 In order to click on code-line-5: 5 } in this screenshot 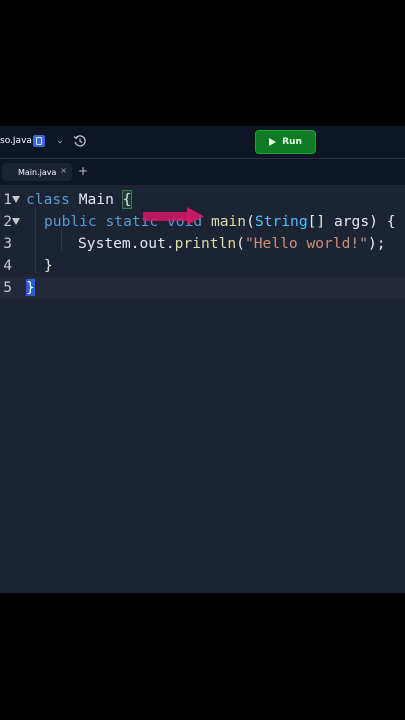, I will do `click(202, 288)`.